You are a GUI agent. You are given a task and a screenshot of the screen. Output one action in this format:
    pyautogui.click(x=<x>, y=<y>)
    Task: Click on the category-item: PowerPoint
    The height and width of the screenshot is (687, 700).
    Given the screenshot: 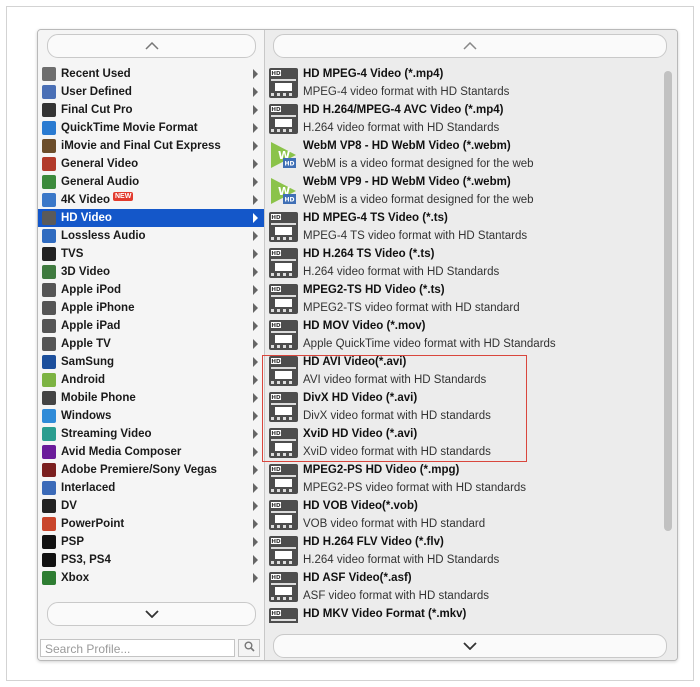 What is the action you would take?
    pyautogui.click(x=151, y=524)
    